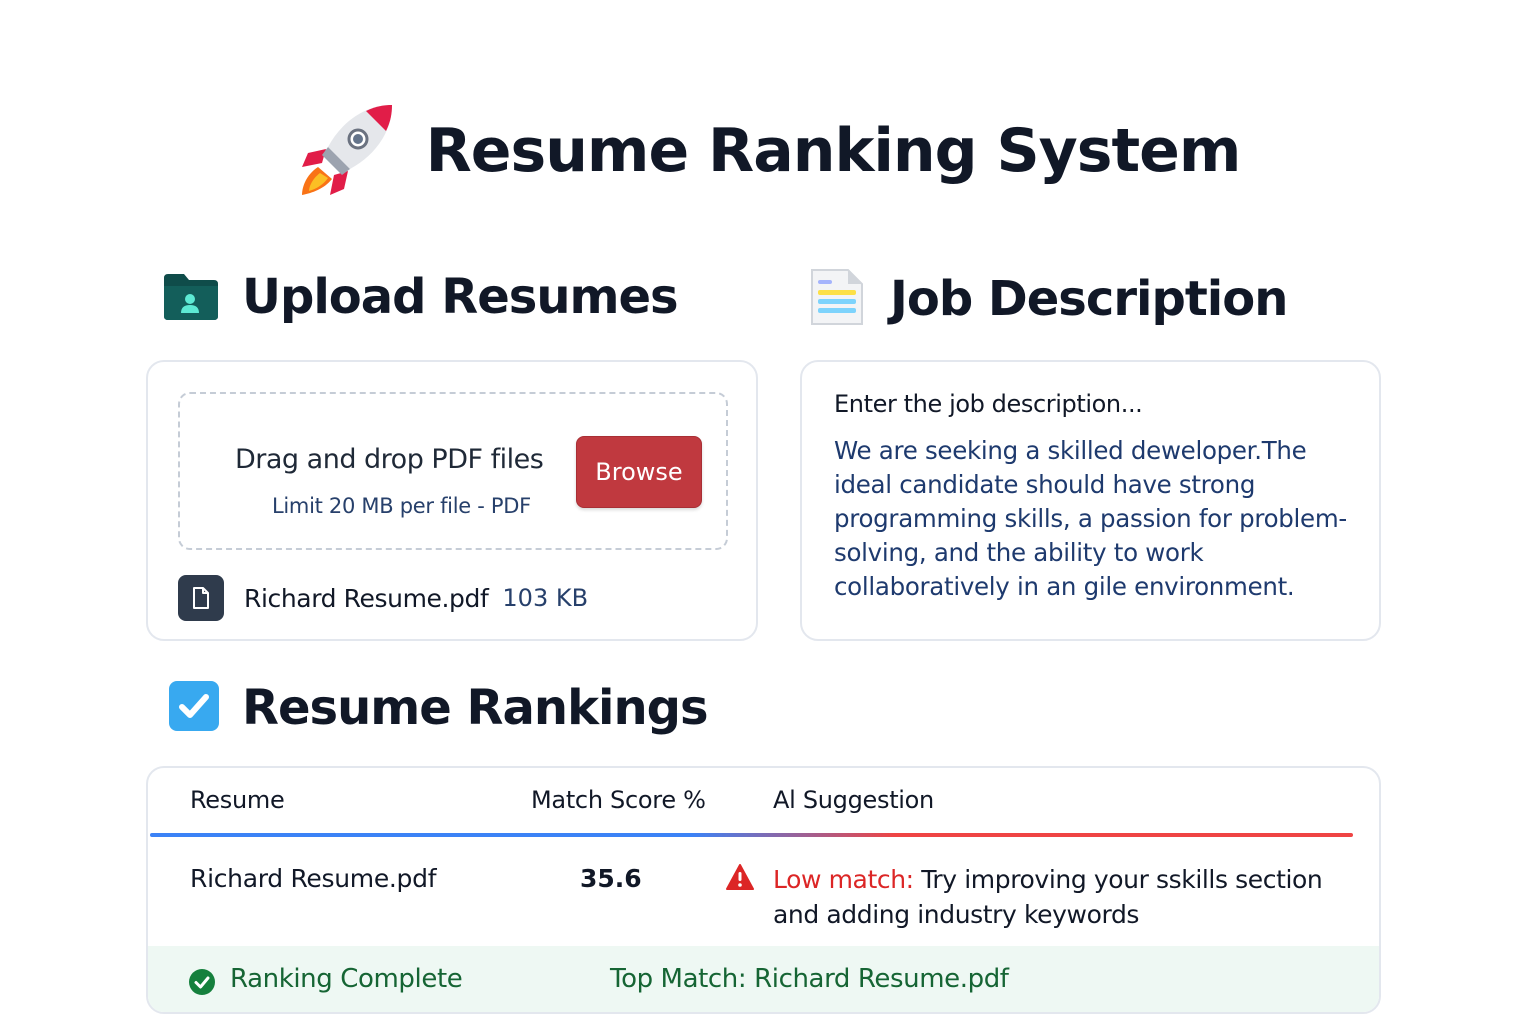  I want to click on row-resume-name: Richard Resume.pdf, so click(313, 878).